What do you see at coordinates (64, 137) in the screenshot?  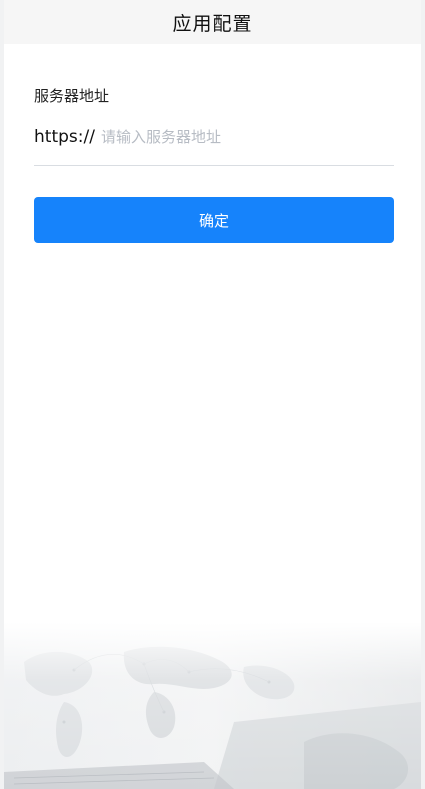 I see `protocol-prefix: https://` at bounding box center [64, 137].